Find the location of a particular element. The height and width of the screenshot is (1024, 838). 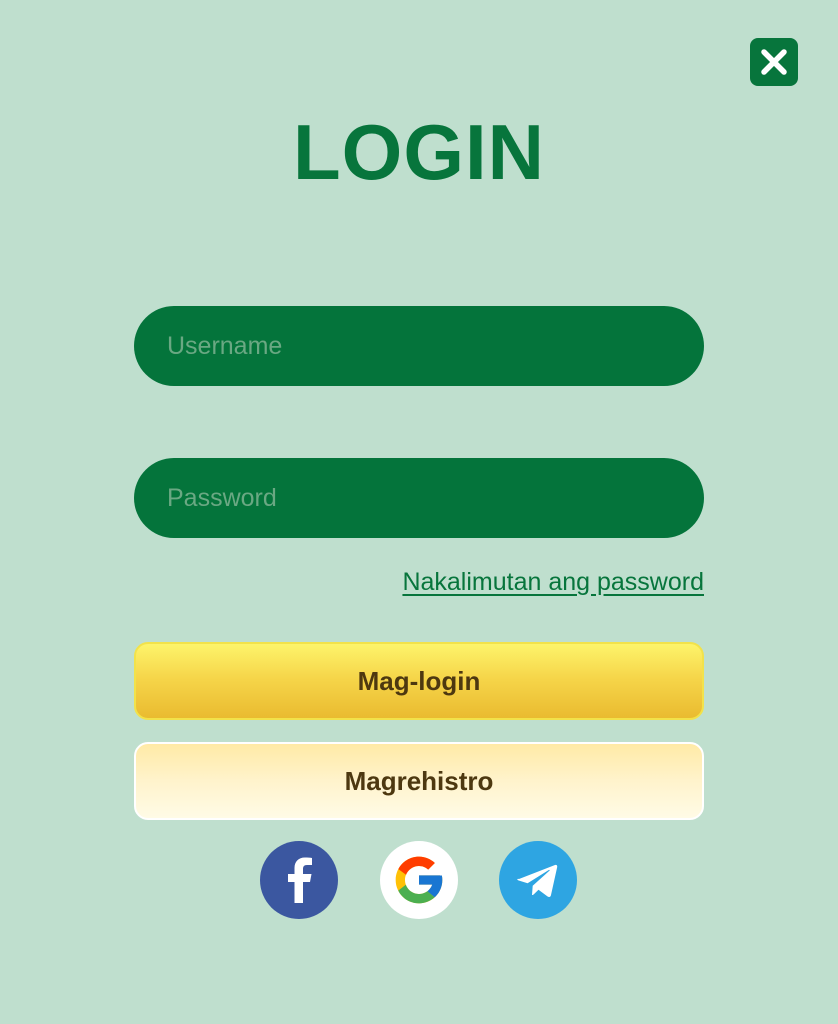

forgot-password-link: Nakalimutan ang password is located at coordinates (553, 582).